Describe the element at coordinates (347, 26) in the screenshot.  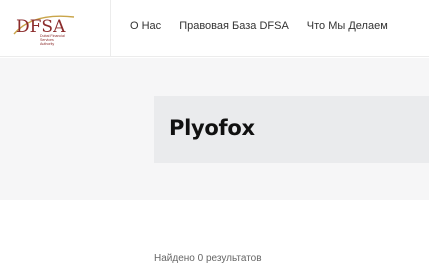
I see `nav-item-what-we-do: Что Мы Делаем` at that location.